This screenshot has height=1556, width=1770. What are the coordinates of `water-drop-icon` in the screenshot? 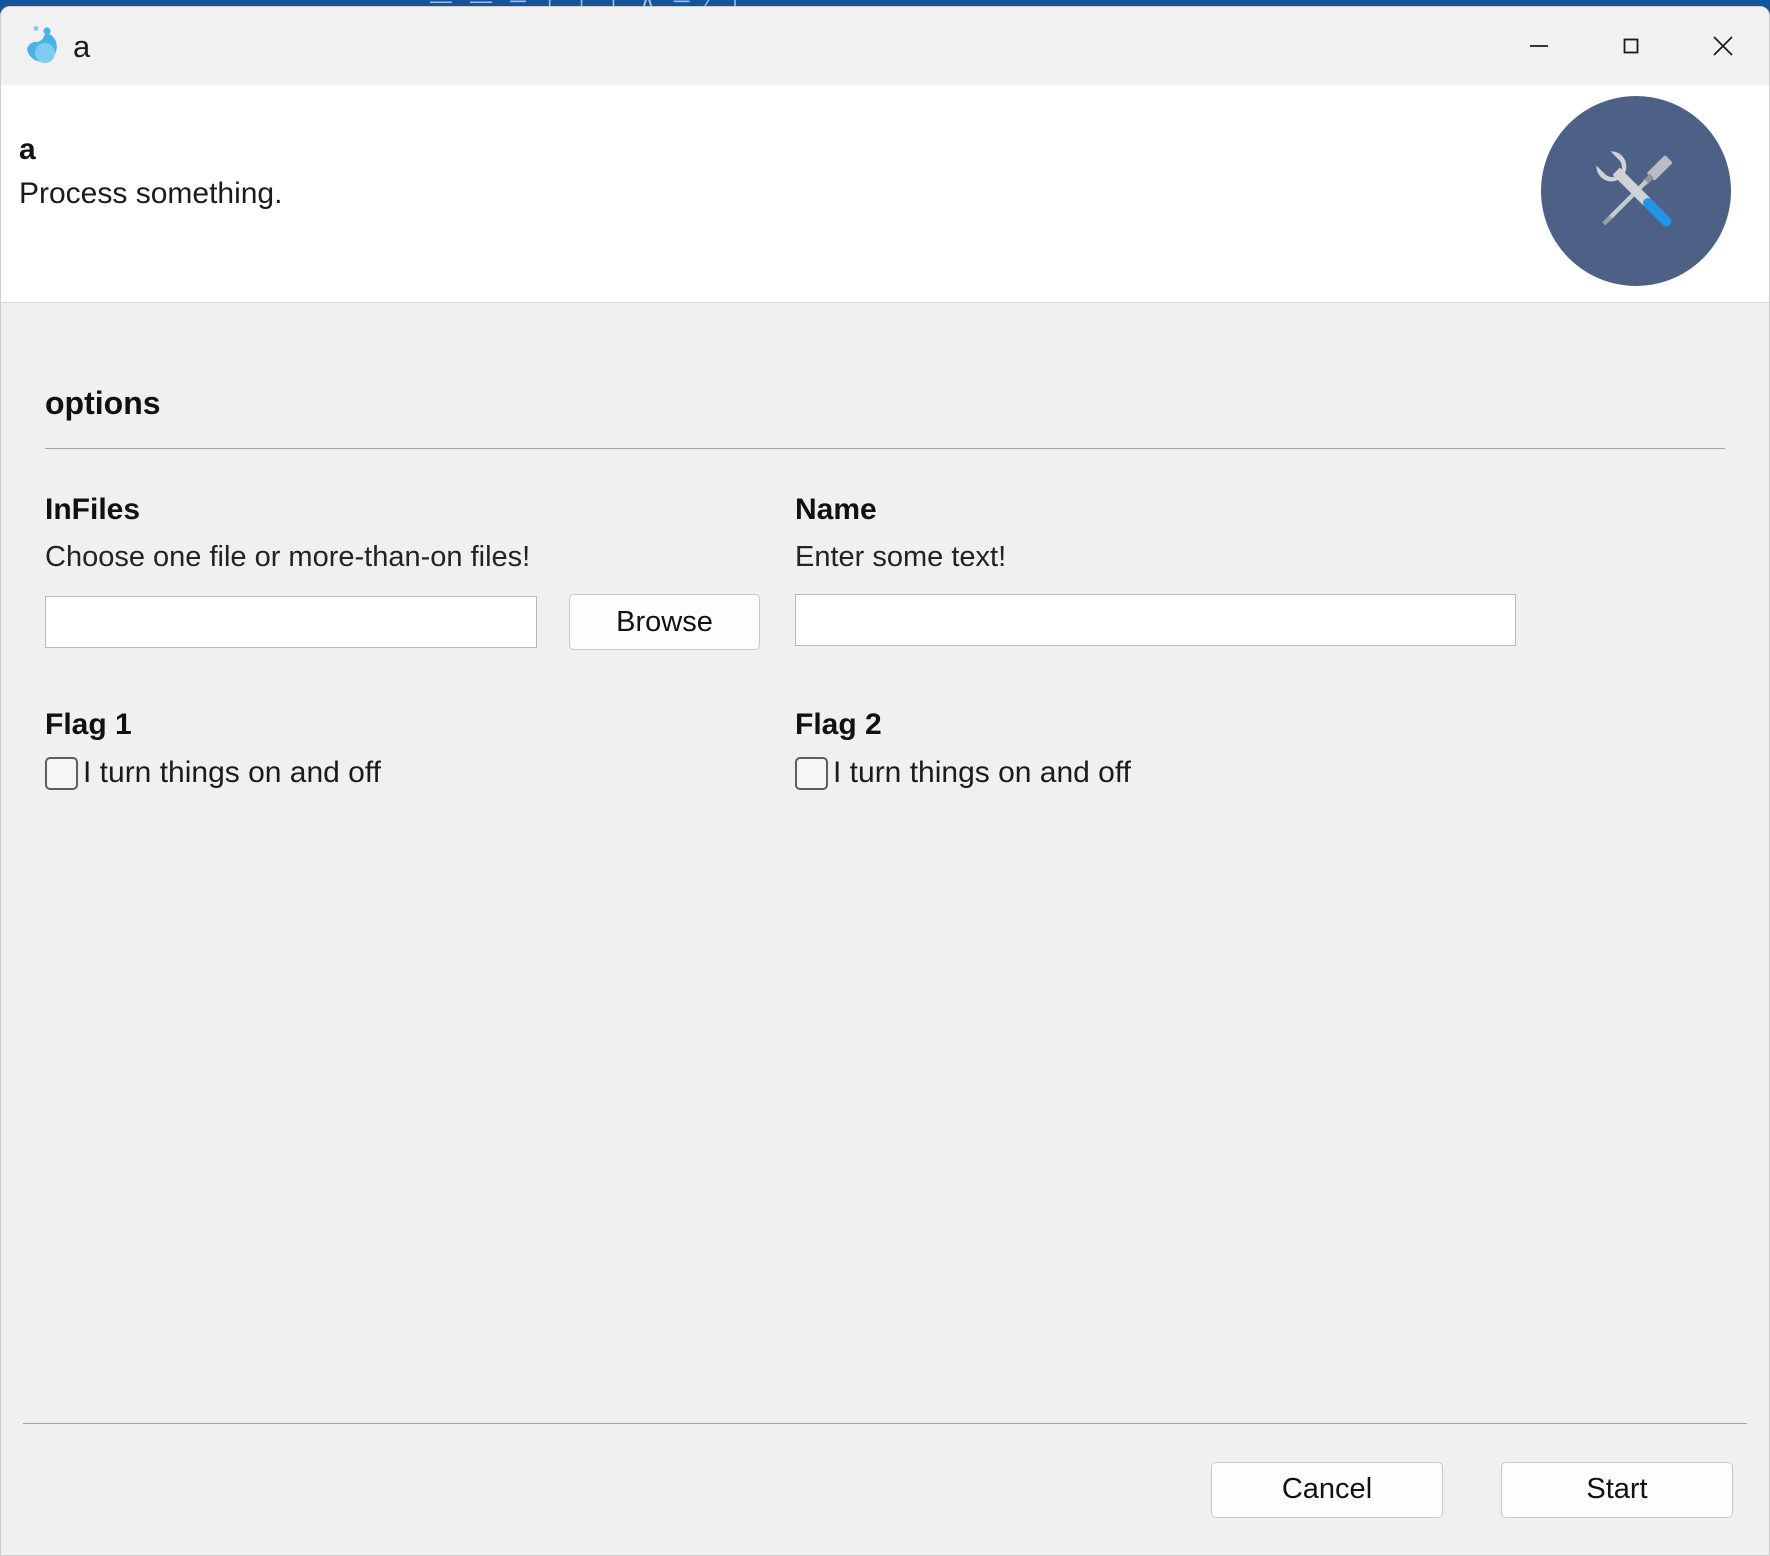 It's located at (42, 46).